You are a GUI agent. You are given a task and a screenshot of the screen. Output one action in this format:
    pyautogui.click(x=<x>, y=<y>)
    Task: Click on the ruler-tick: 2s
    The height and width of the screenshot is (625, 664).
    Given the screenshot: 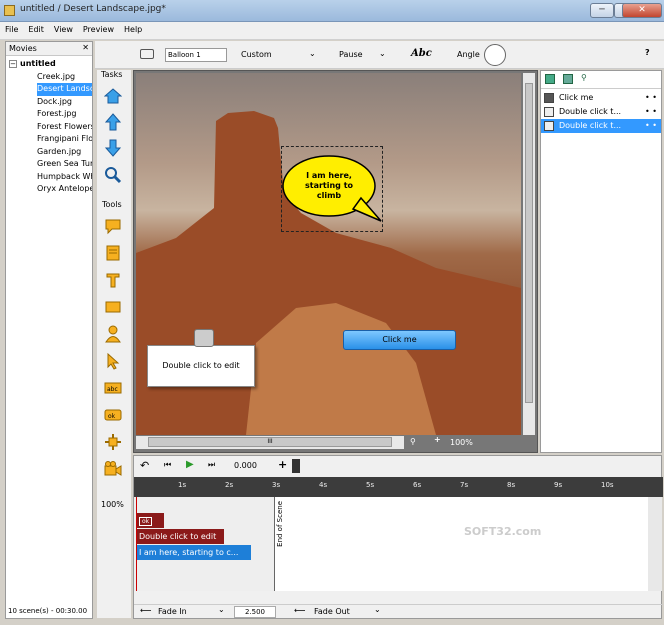 What is the action you would take?
    pyautogui.click(x=229, y=485)
    